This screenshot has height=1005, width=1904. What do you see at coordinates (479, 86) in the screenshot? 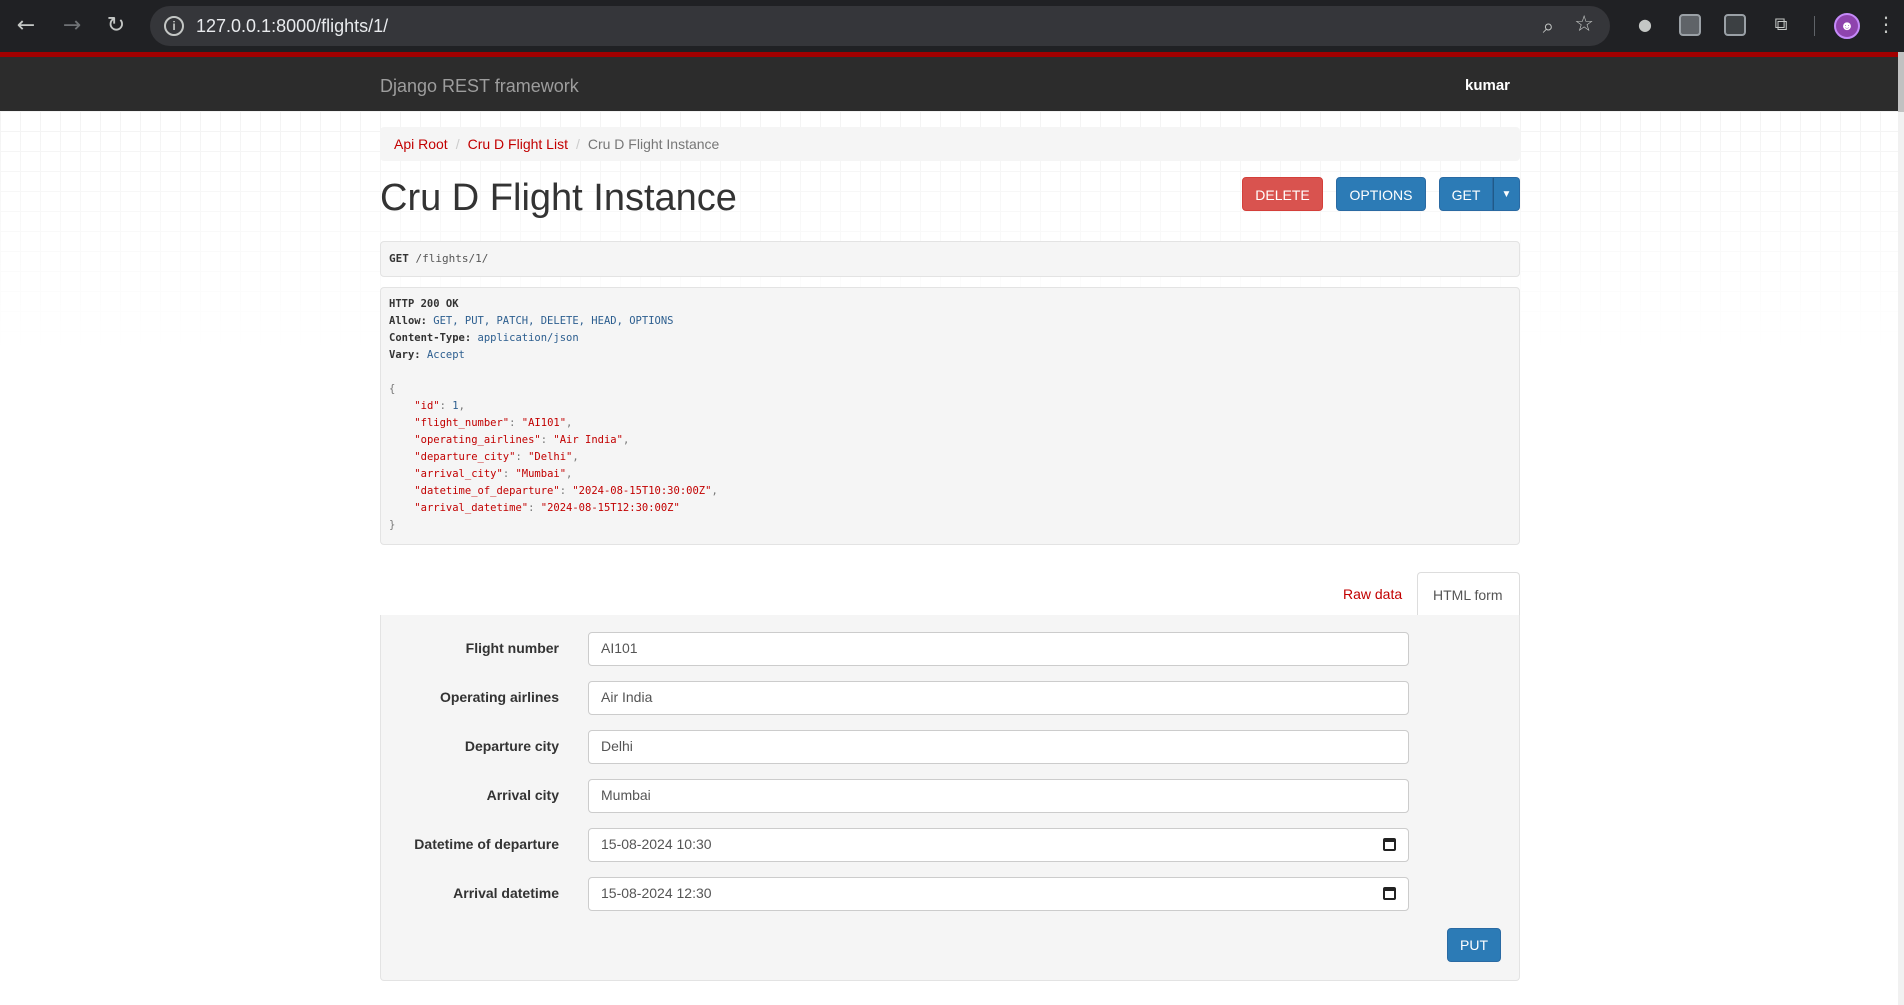
I see `navbar-brand: Django REST framework` at bounding box center [479, 86].